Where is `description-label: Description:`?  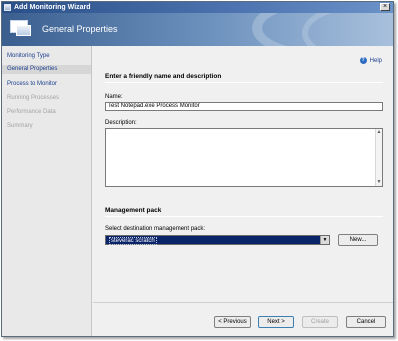 description-label: Description: is located at coordinates (121, 123).